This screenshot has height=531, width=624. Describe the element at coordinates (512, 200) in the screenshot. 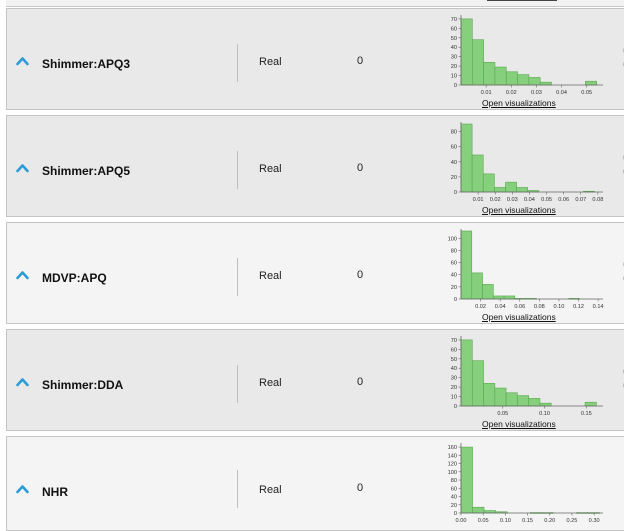

I see `x-tick-label: 0.03` at that location.